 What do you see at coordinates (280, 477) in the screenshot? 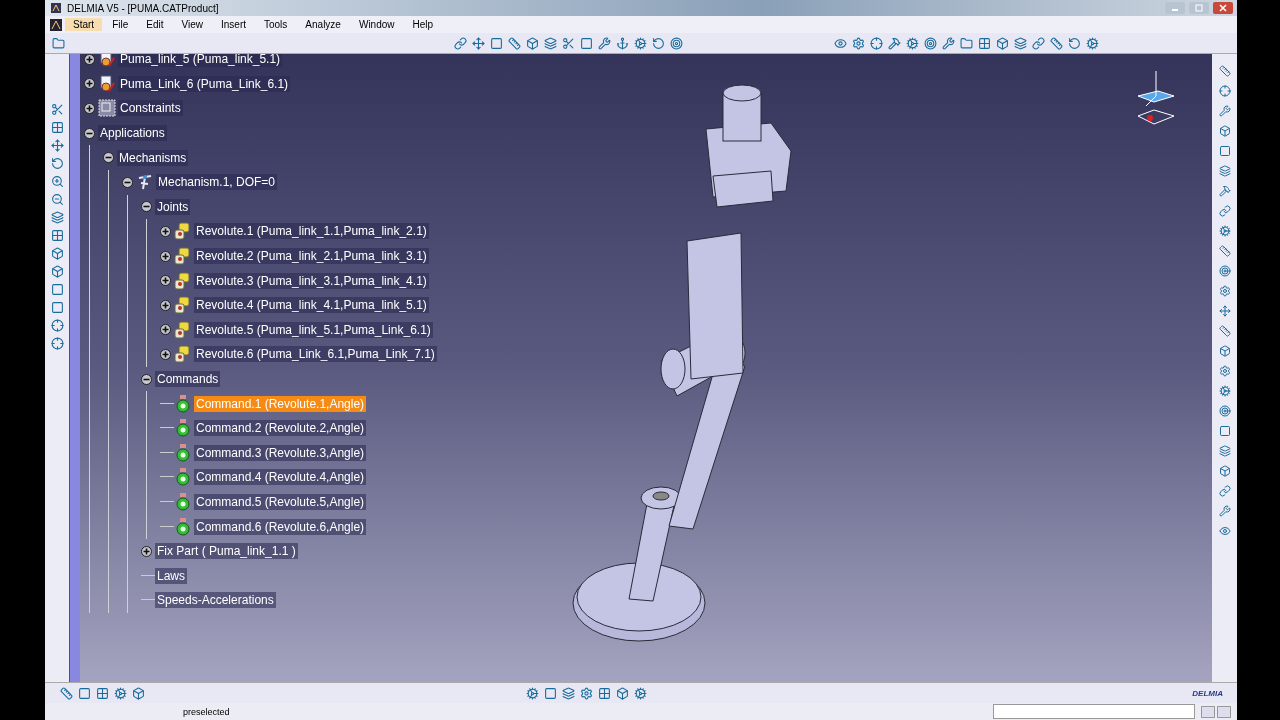
I see `tree-item: Command.4 (Revolute.4,Angle)` at bounding box center [280, 477].